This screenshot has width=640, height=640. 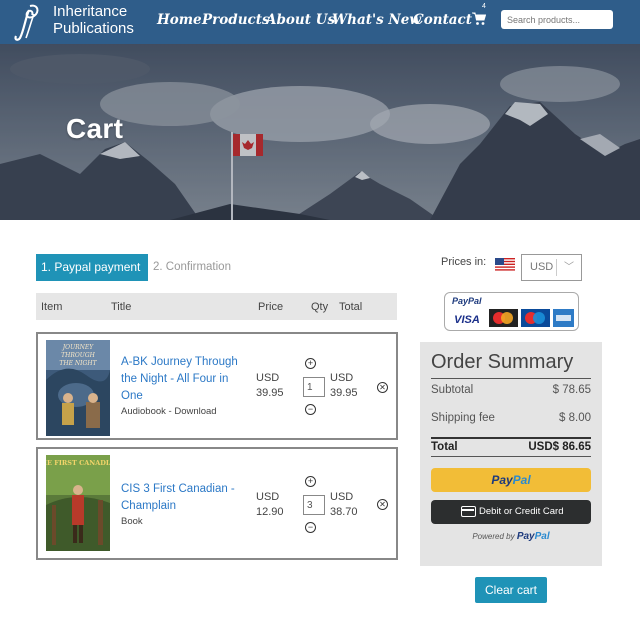 What do you see at coordinates (525, 536) in the screenshot?
I see `powered-brand-a: Pay` at bounding box center [525, 536].